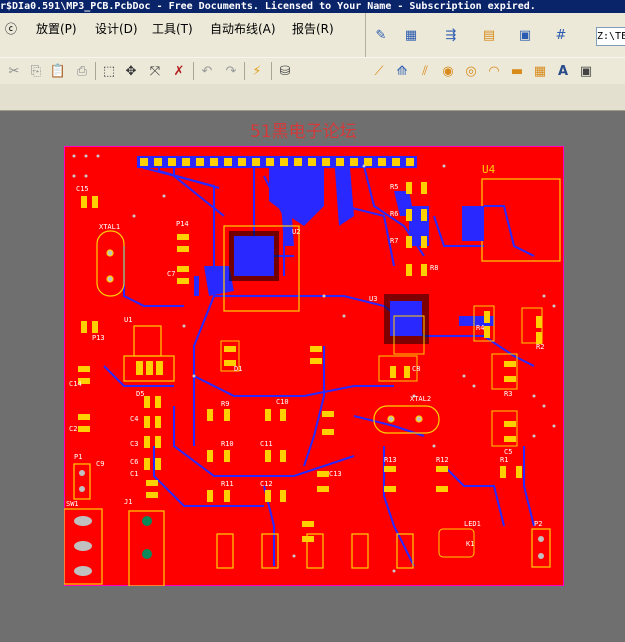  I want to click on menu-item-tools: 工具(T), so click(172, 28).